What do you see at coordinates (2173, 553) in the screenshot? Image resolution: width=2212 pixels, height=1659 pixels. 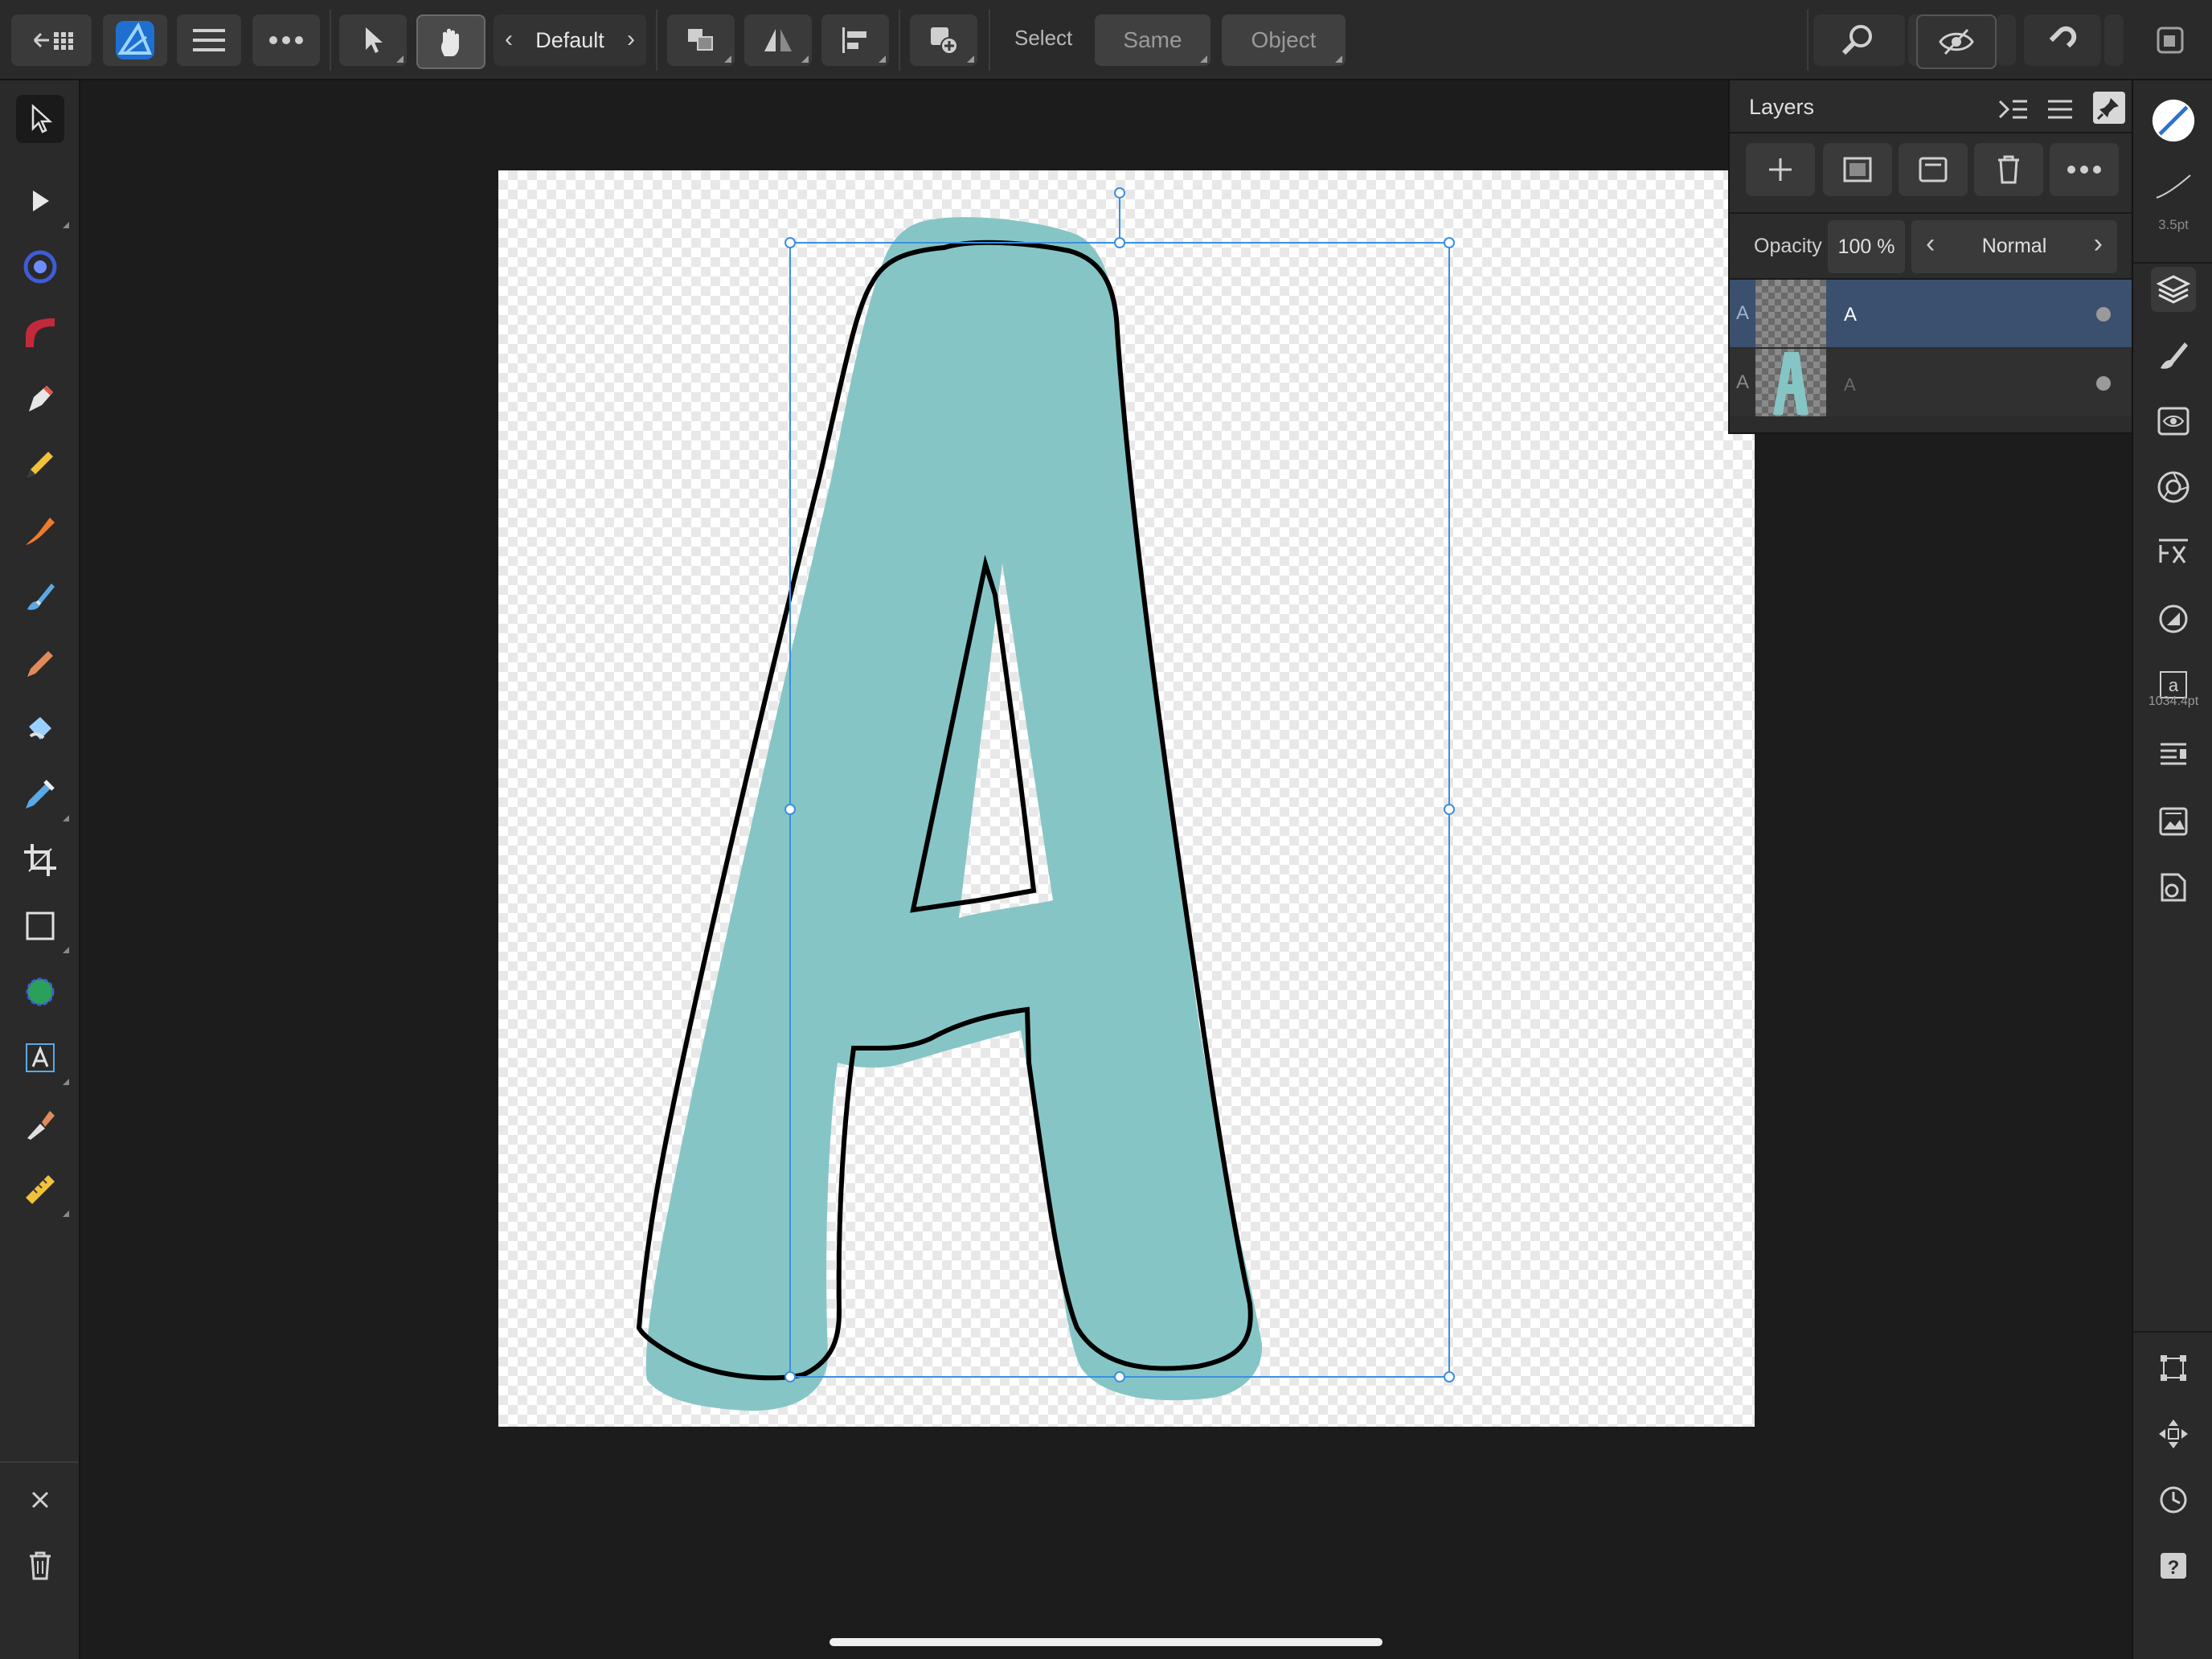 I see `effects-studio-button` at bounding box center [2173, 553].